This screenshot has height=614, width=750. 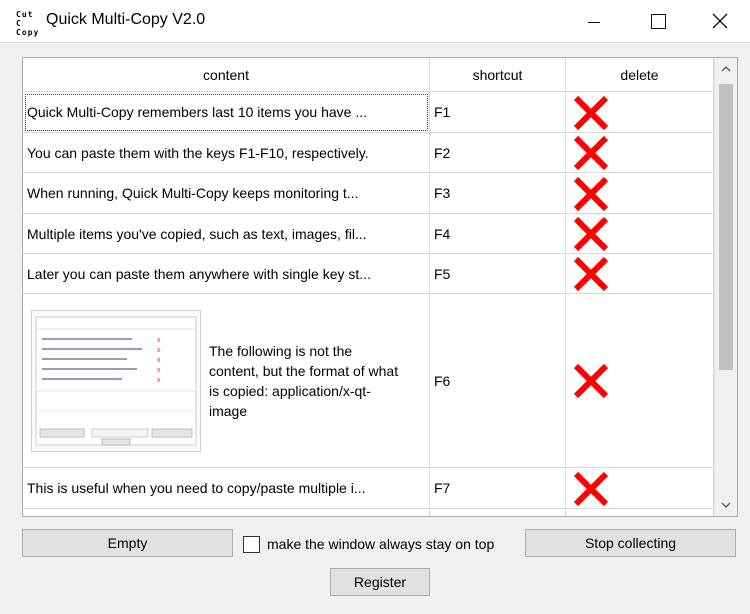 What do you see at coordinates (630, 543) in the screenshot?
I see `stop-collecting-button: Stop collecting` at bounding box center [630, 543].